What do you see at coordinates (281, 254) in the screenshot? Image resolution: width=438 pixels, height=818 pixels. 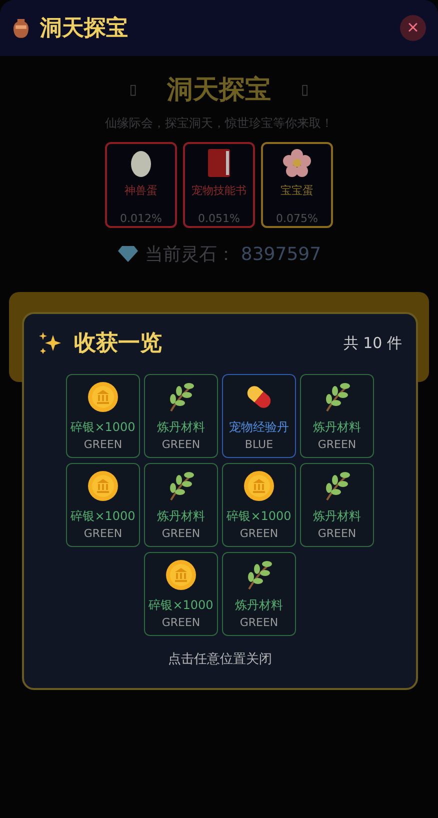 I see `balance-value: 8397597` at bounding box center [281, 254].